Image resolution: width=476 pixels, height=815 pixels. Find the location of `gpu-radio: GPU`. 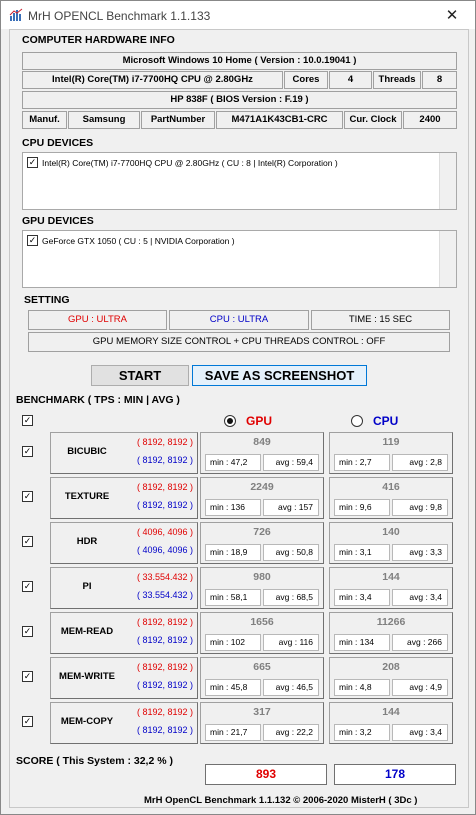

gpu-radio: GPU is located at coordinates (248, 421).